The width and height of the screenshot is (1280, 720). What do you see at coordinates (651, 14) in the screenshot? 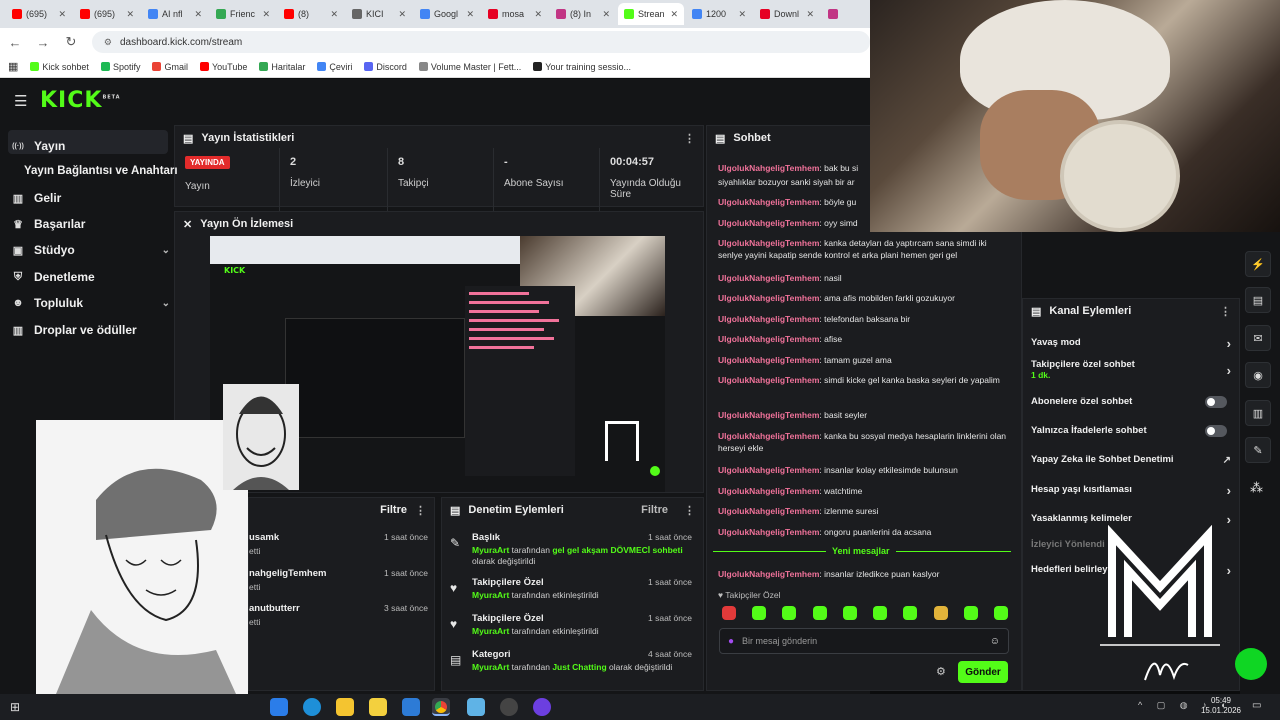
I see `browser-tab: Strean ✕` at bounding box center [651, 14].